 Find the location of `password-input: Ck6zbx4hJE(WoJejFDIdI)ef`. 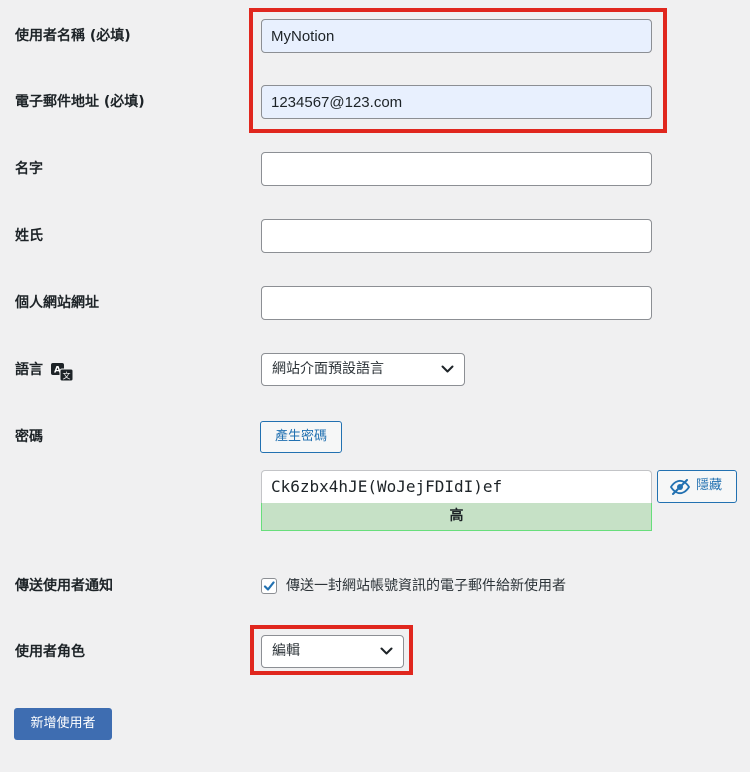

password-input: Ck6zbx4hJE(WoJejFDIdI)ef is located at coordinates (456, 486).